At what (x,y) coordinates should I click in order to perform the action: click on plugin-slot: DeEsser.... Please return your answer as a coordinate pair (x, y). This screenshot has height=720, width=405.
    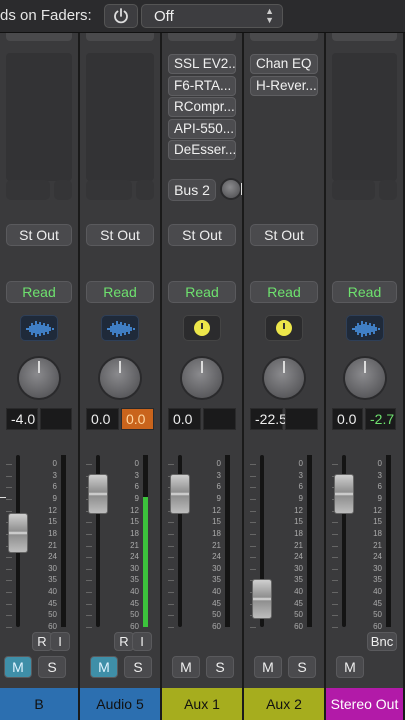
    Looking at the image, I should click on (202, 150).